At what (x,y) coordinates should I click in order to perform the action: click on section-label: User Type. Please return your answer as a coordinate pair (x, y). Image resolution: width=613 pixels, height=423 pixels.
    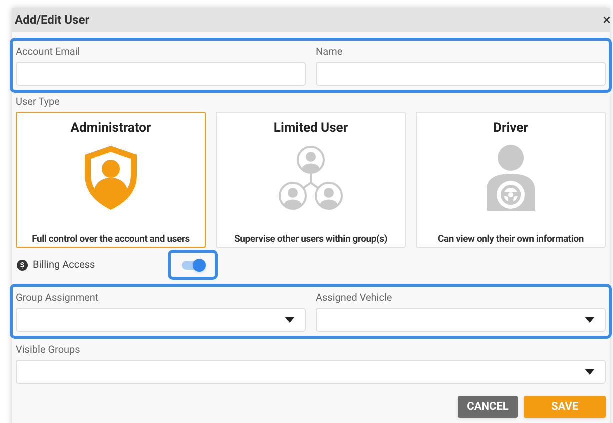
    Looking at the image, I should click on (38, 103).